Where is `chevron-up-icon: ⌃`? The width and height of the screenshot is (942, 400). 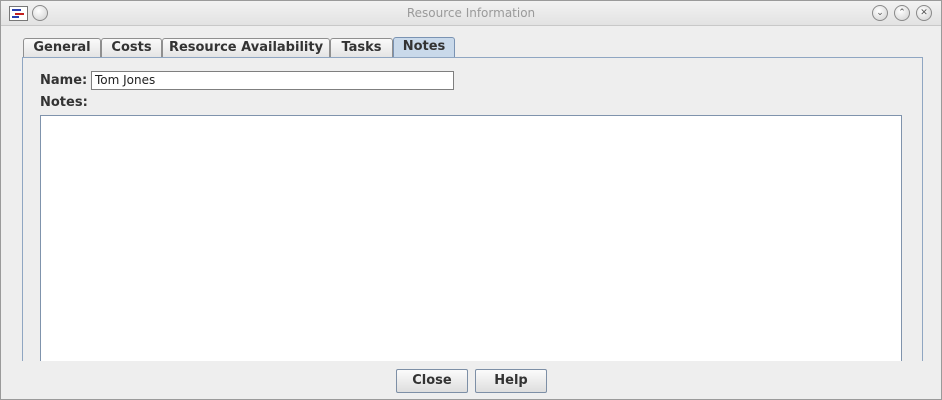 chevron-up-icon: ⌃ is located at coordinates (902, 13).